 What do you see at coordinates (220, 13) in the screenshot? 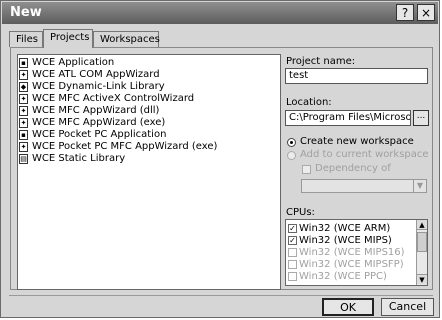
I see `title-bar: New ? ×` at bounding box center [220, 13].